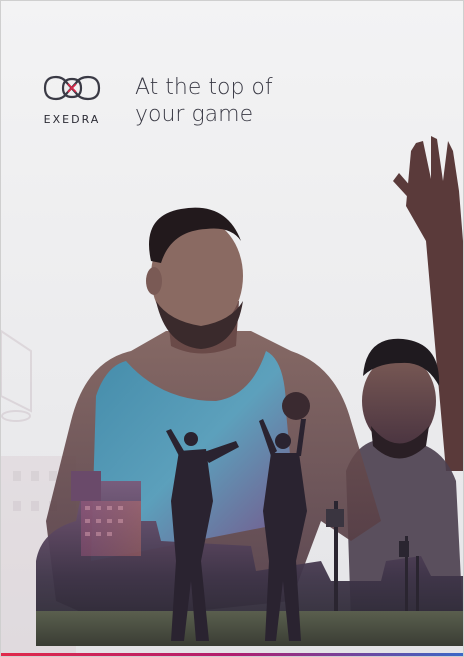 The width and height of the screenshot is (464, 657). I want to click on tagline: At the top of your game, so click(204, 101).